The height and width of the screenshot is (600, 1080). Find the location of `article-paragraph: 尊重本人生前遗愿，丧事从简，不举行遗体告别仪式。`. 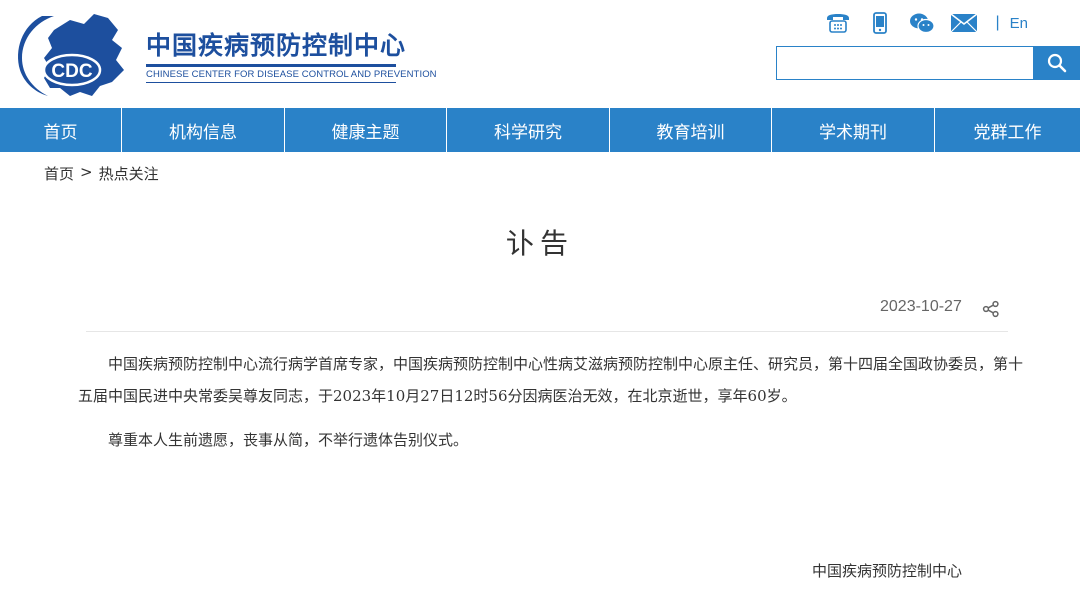

article-paragraph: 尊重本人生前遗愿，丧事从简，不举行遗体告别仪式。 is located at coordinates (288, 440).